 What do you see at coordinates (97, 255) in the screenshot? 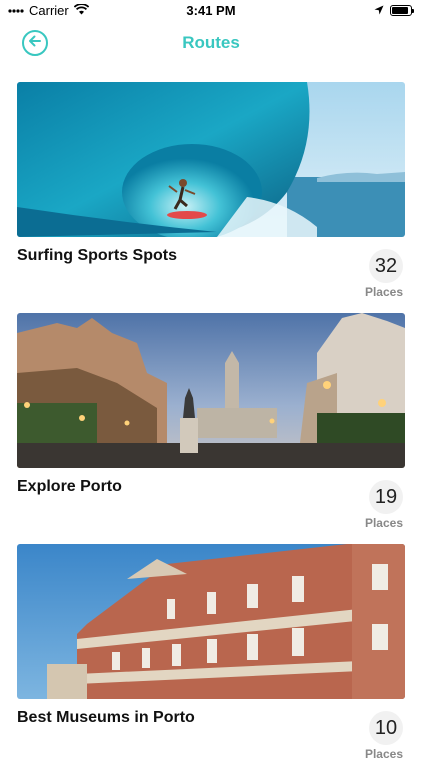
I see `route-name: Surfing Sports Spots` at bounding box center [97, 255].